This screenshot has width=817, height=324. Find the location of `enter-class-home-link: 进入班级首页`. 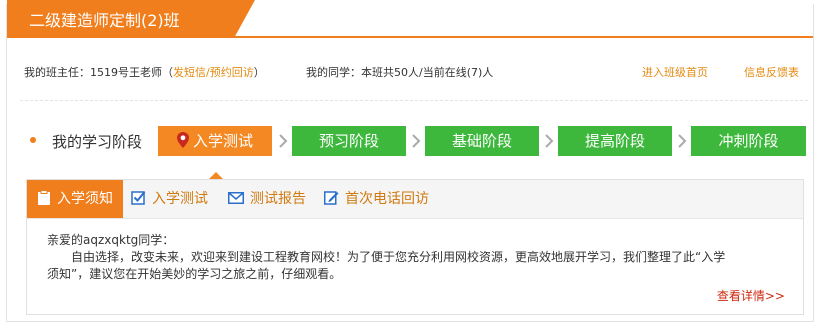

enter-class-home-link: 进入班级首页 is located at coordinates (675, 72).